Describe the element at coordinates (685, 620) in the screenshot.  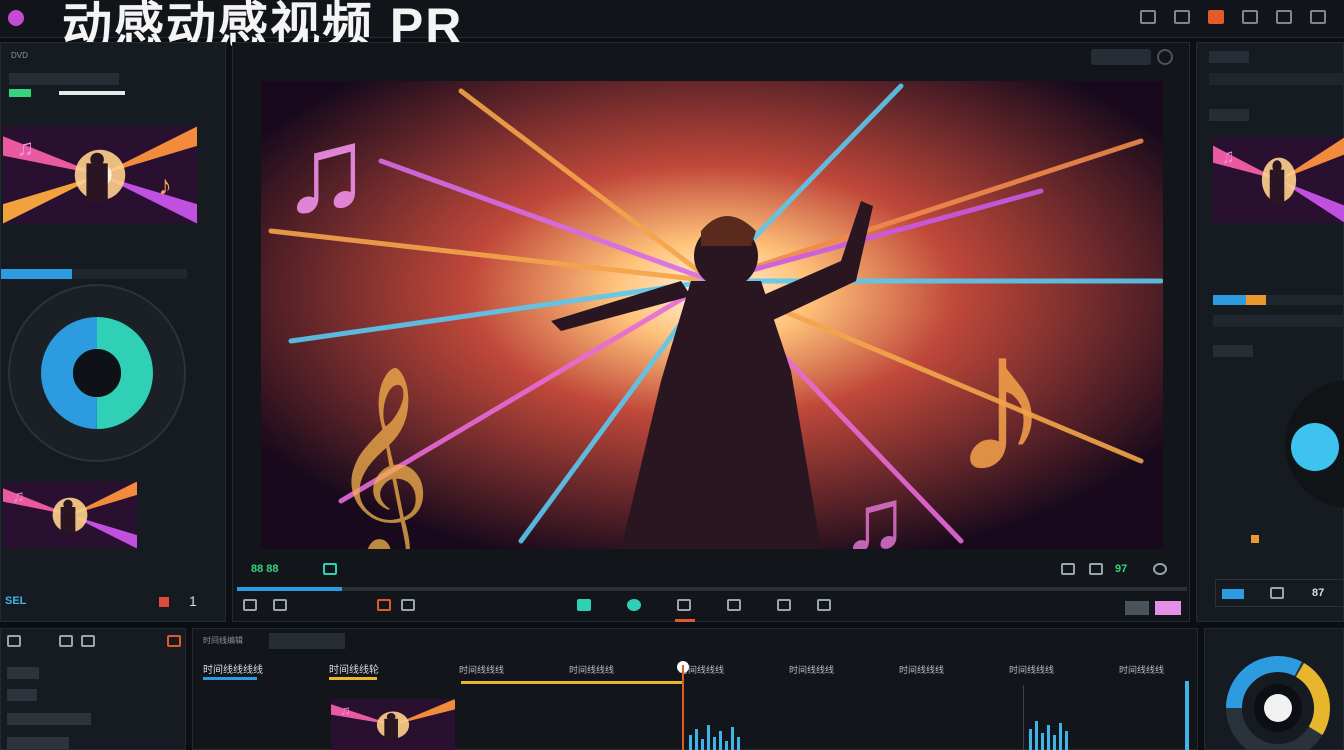
I see `active-tool-indicator` at that location.